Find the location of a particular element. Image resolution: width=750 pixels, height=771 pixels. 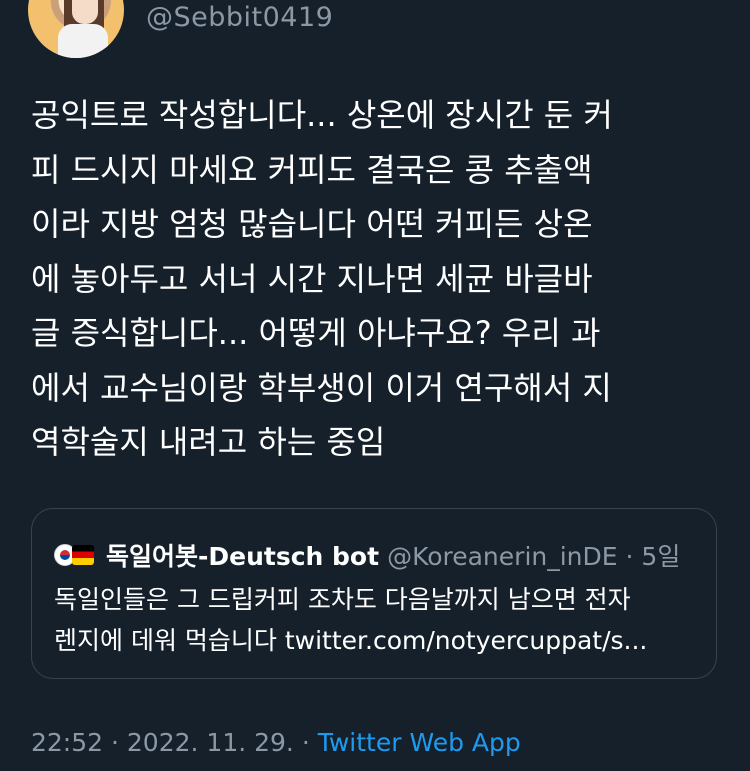

tweet-meta-row: 22:52 · 2022. 11. 29. · Twitter Web App is located at coordinates (276, 742).